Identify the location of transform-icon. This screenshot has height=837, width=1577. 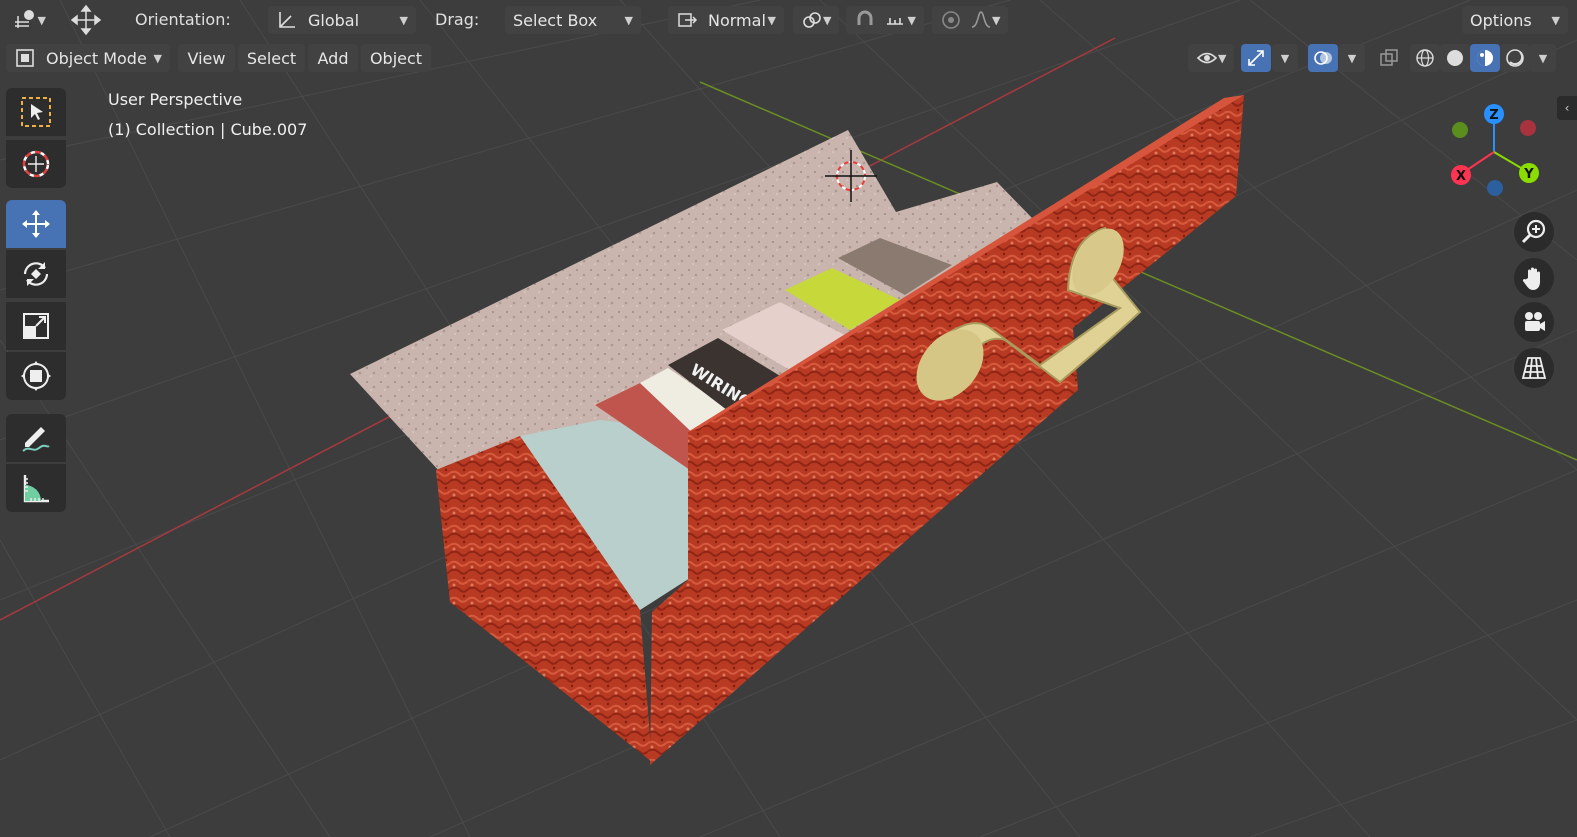
(36, 376).